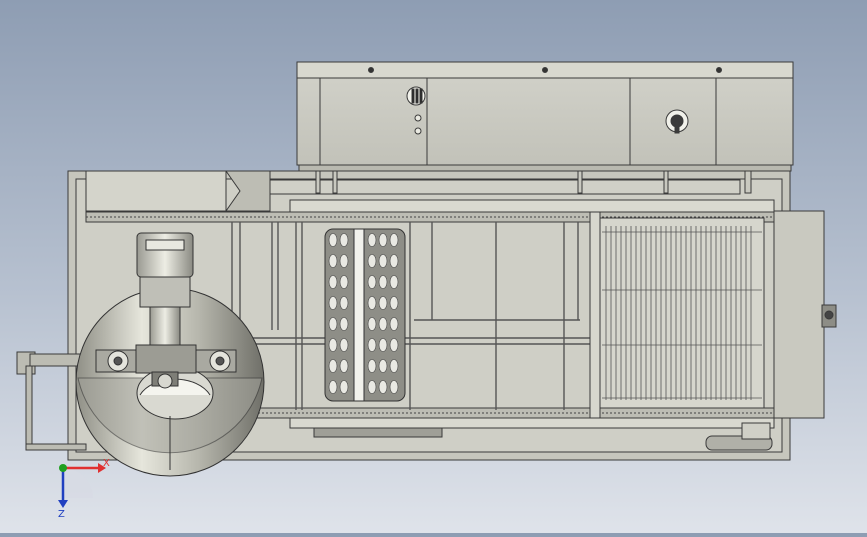 This screenshot has width=867, height=537. Describe the element at coordinates (106, 463) in the screenshot. I see `x-axis-label: X` at that location.